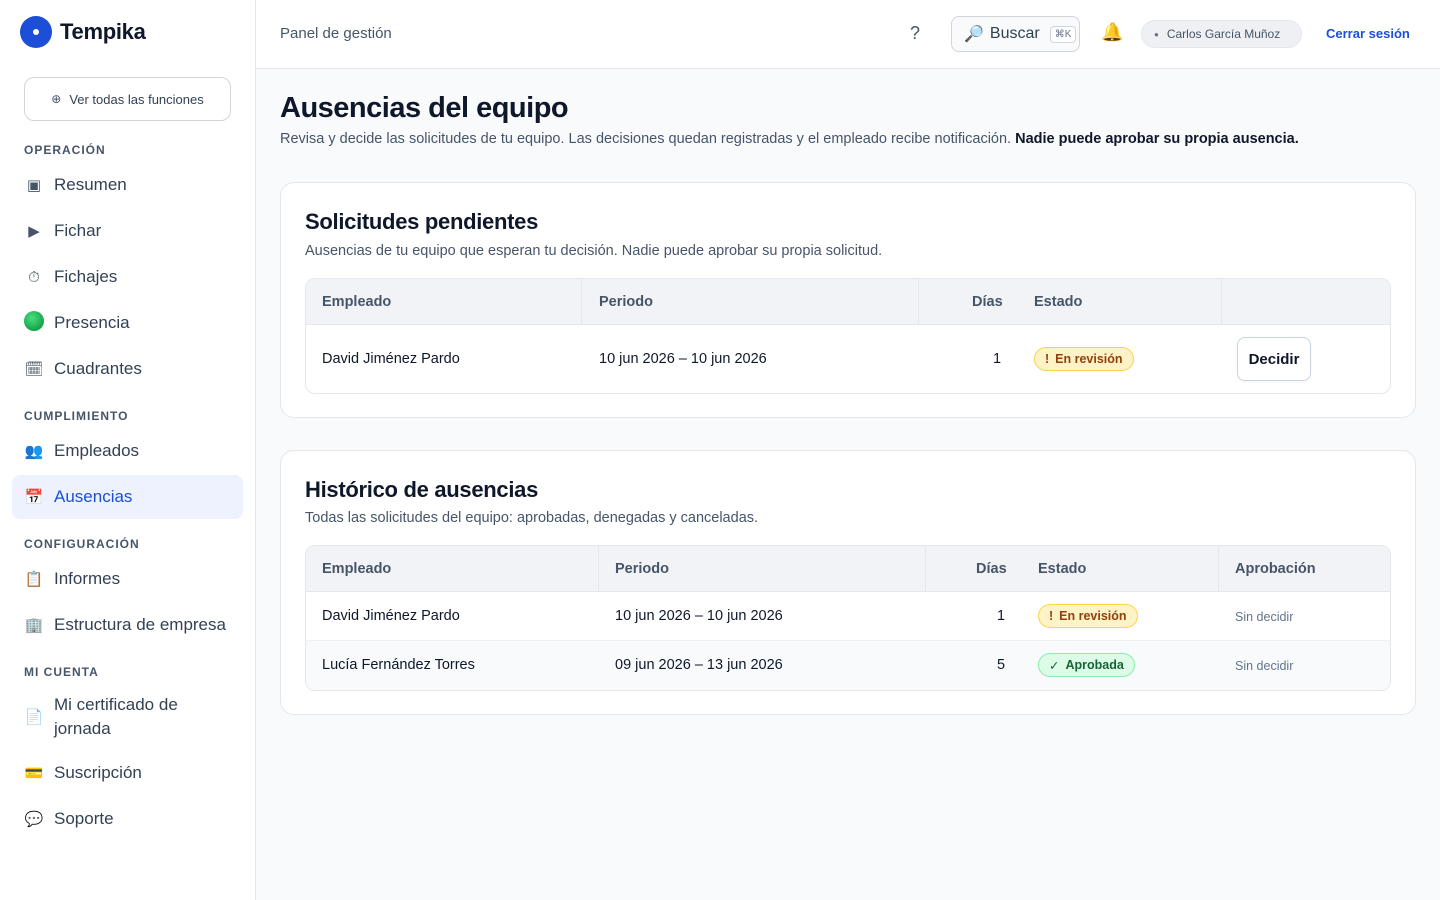 This screenshot has height=900, width=1440. Describe the element at coordinates (974, 34) in the screenshot. I see `search-icon: 🔎` at that location.